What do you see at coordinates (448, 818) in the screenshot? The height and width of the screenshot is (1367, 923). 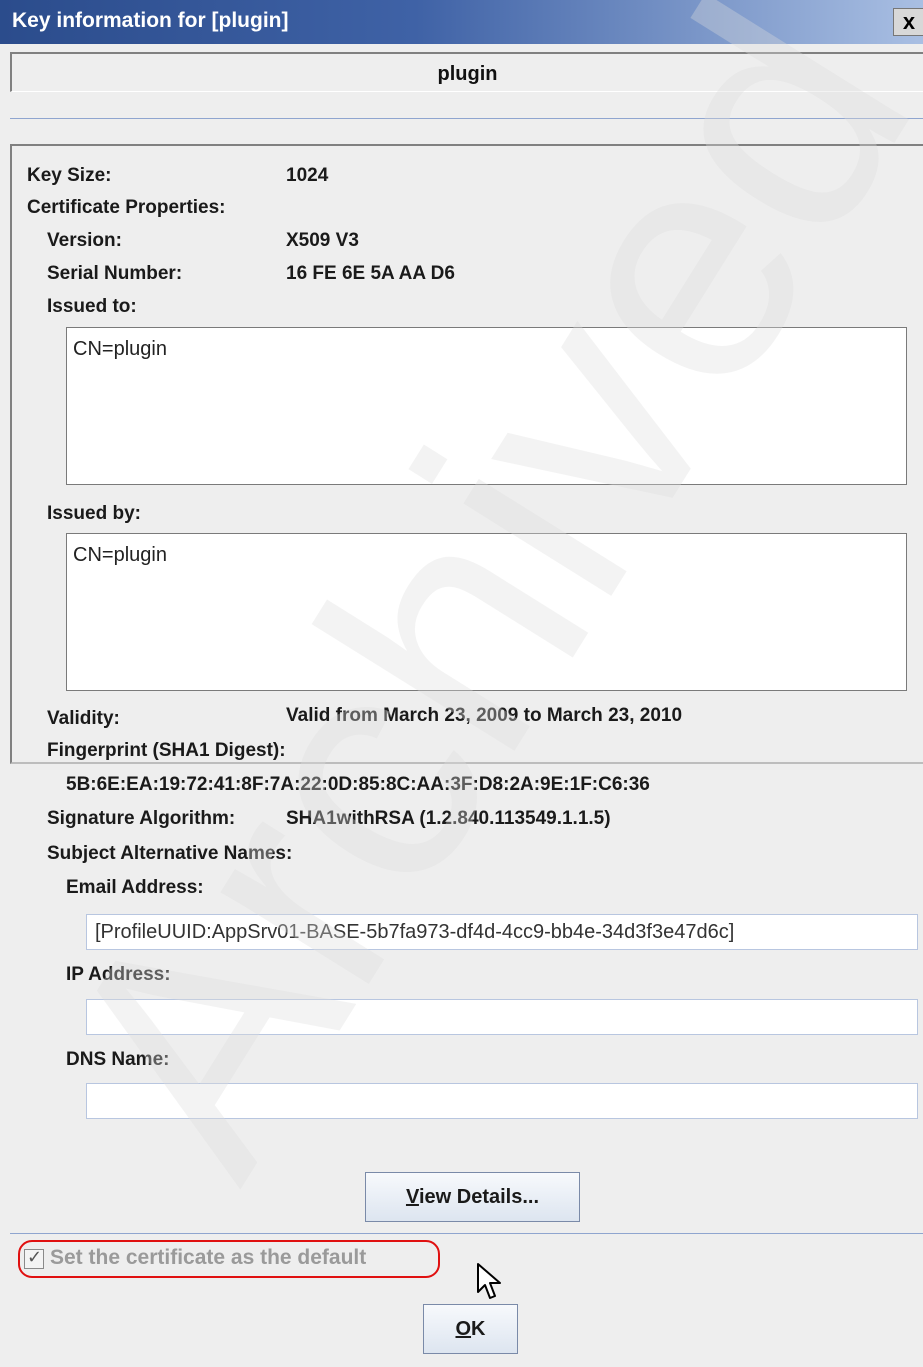 I see `signature-algorithm-value: SHA1withRSA (1.2.840.113549.1.1.5)` at bounding box center [448, 818].